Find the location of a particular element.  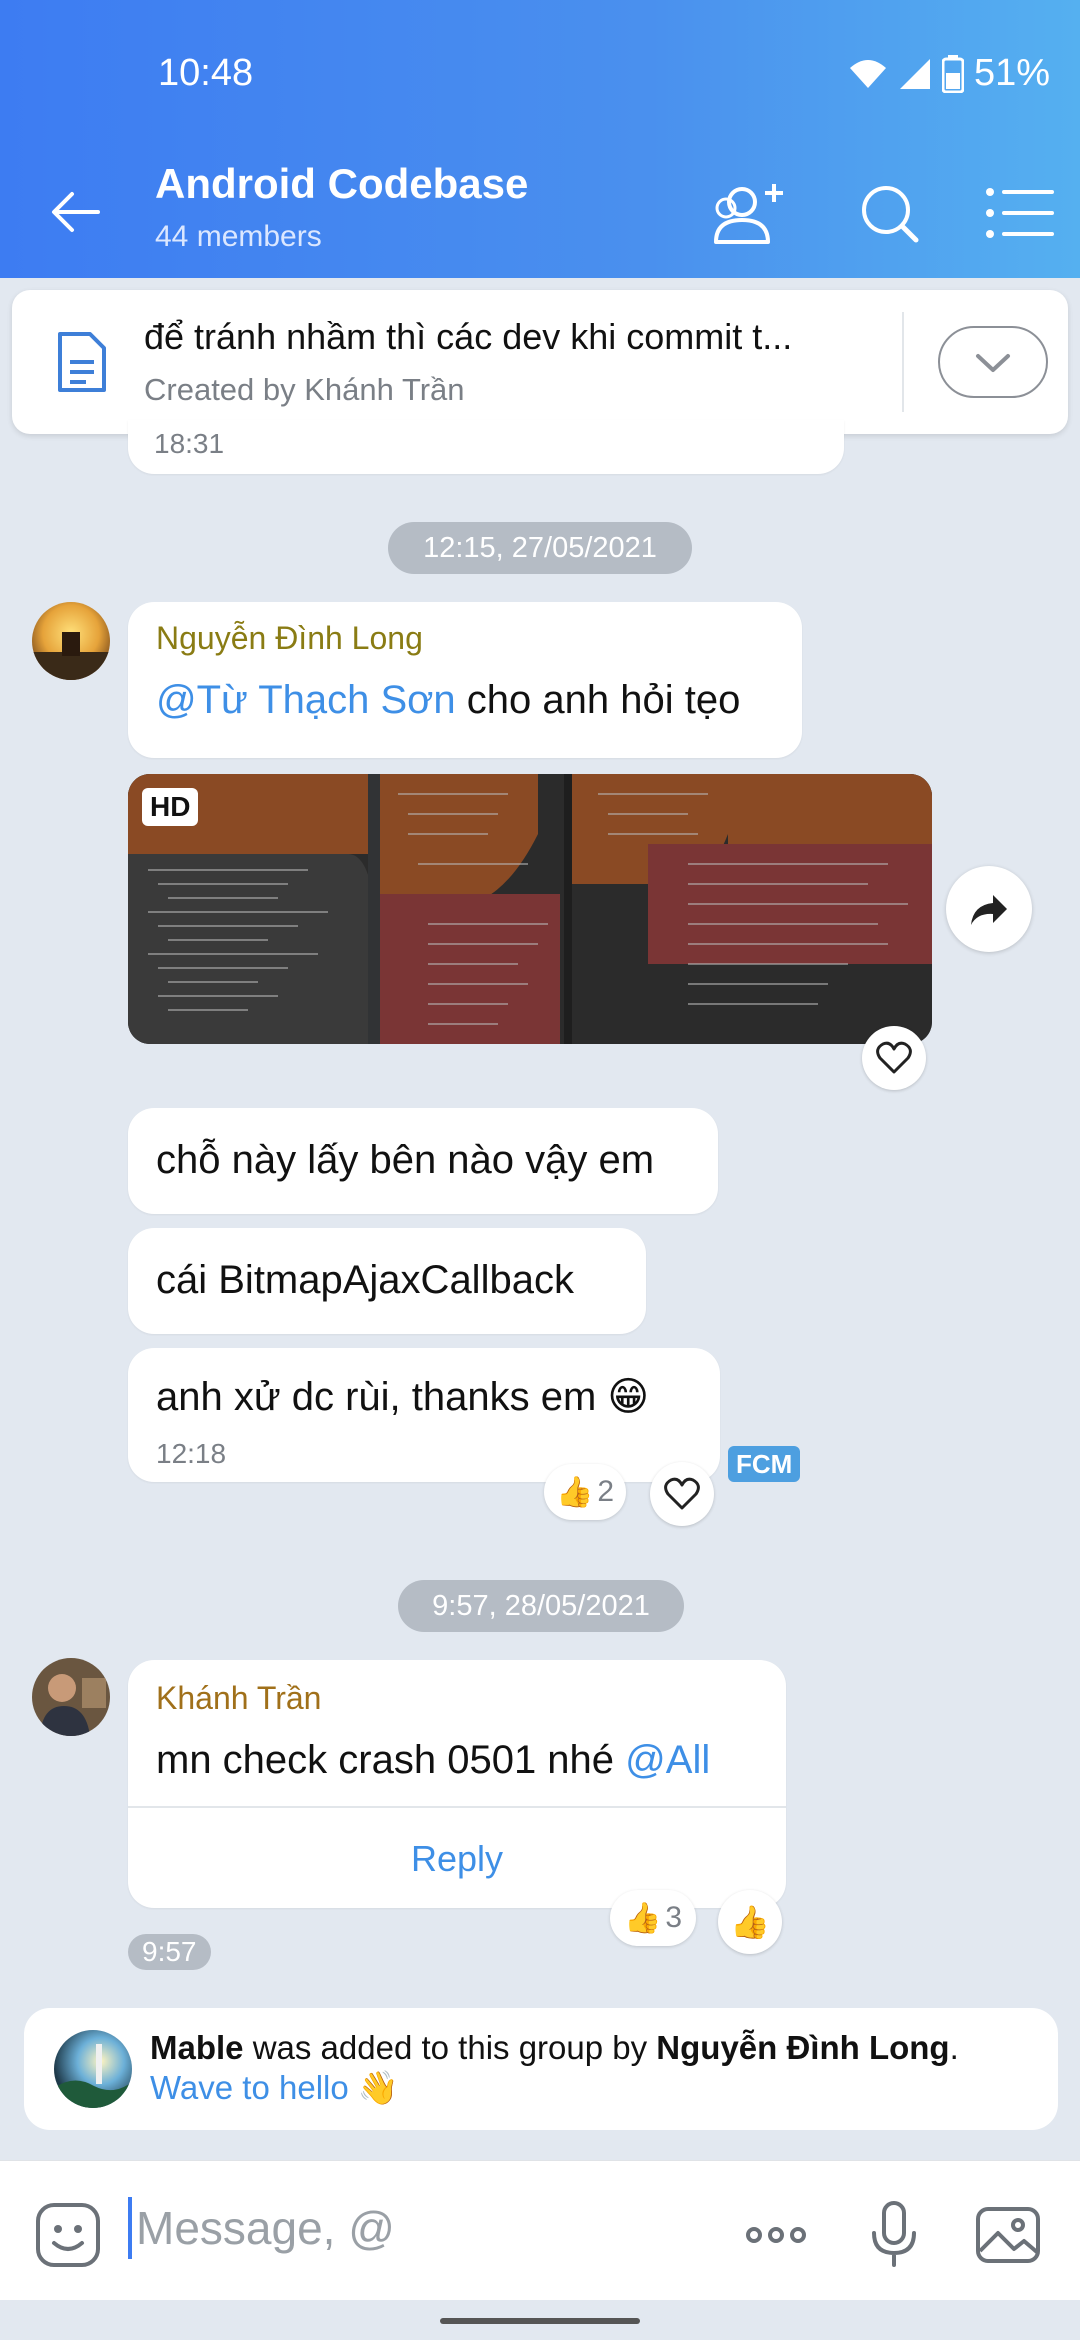

date-separator: 12:15, 27/05/2021 is located at coordinates (540, 548).